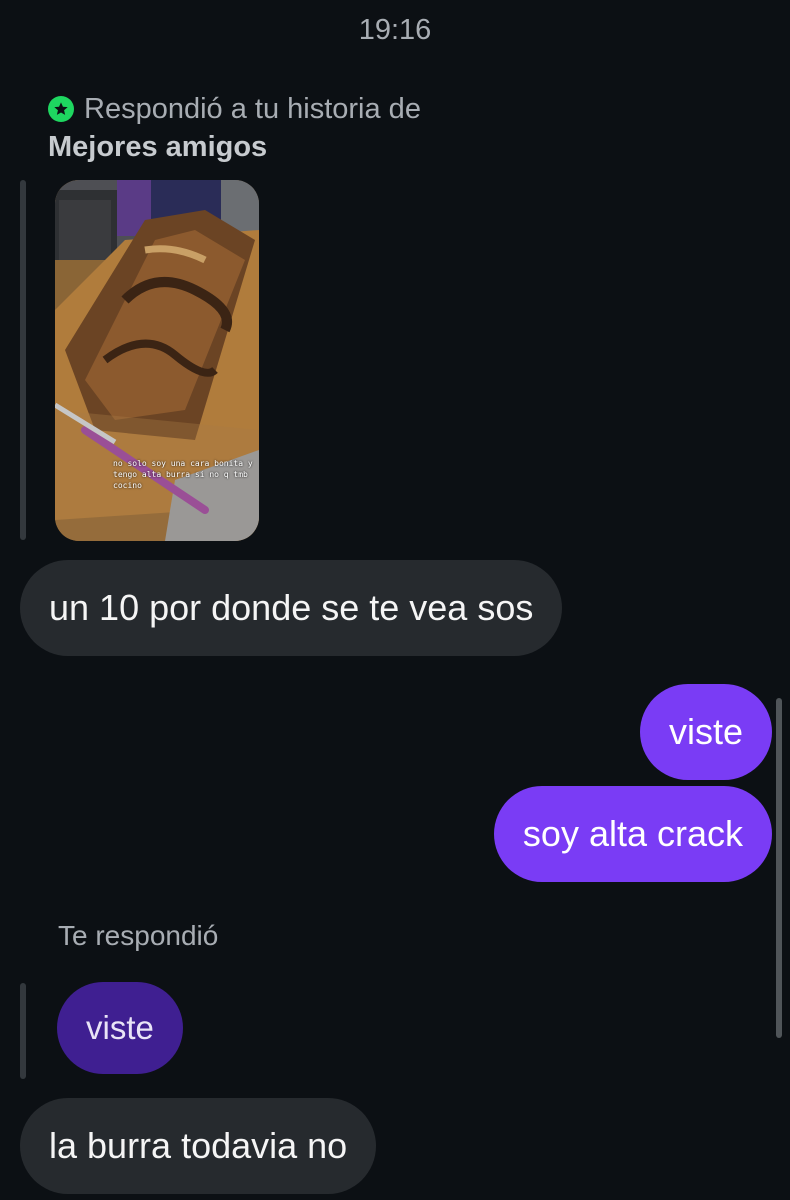 The height and width of the screenshot is (1200, 790). I want to click on quoted-message-bubble: viste, so click(120, 1028).